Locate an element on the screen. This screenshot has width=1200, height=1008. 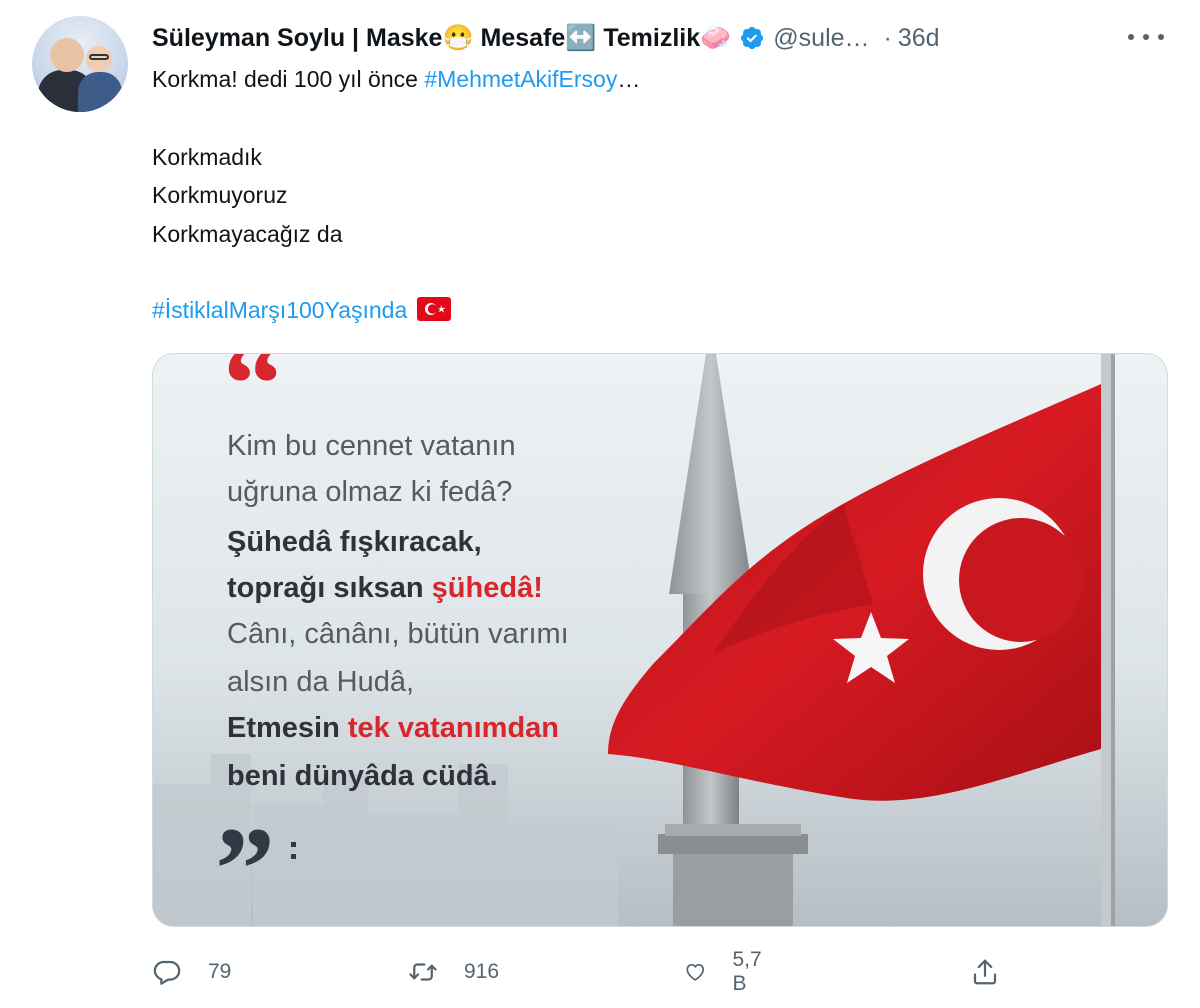
quote-line: toprağı sıksan şühedâ! is located at coordinates (385, 588).